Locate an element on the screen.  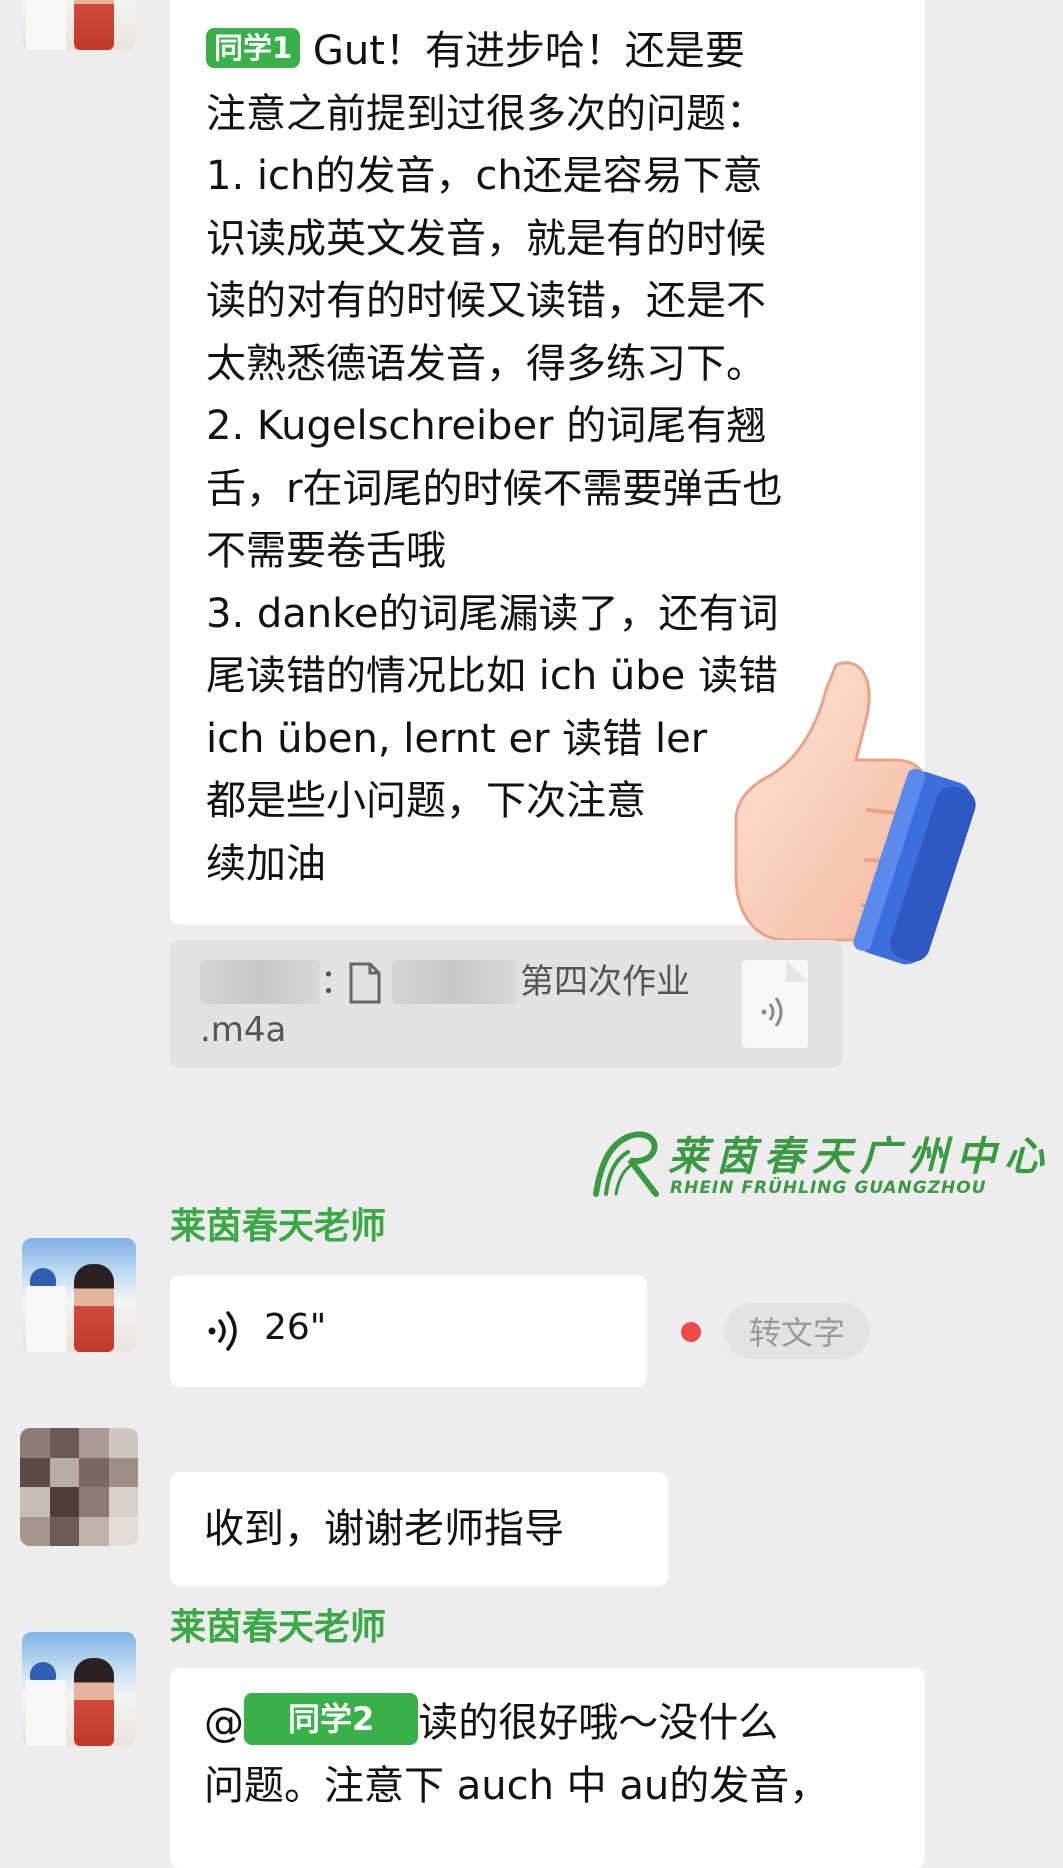
thumbs-up-sticker-icon is located at coordinates (855, 813).